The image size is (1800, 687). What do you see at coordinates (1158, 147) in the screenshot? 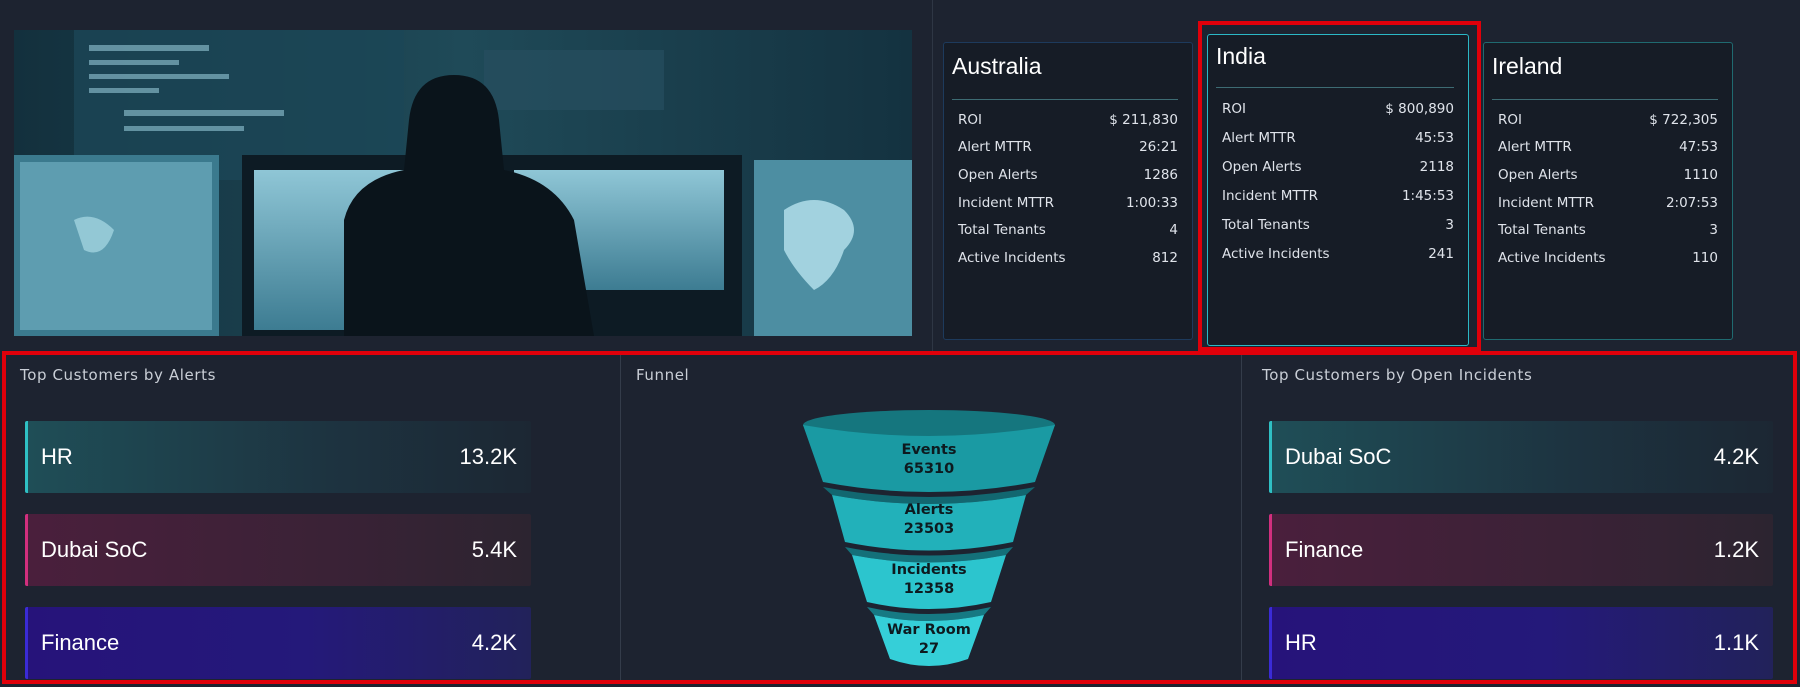
I see `metric-value: 26:21` at bounding box center [1158, 147].